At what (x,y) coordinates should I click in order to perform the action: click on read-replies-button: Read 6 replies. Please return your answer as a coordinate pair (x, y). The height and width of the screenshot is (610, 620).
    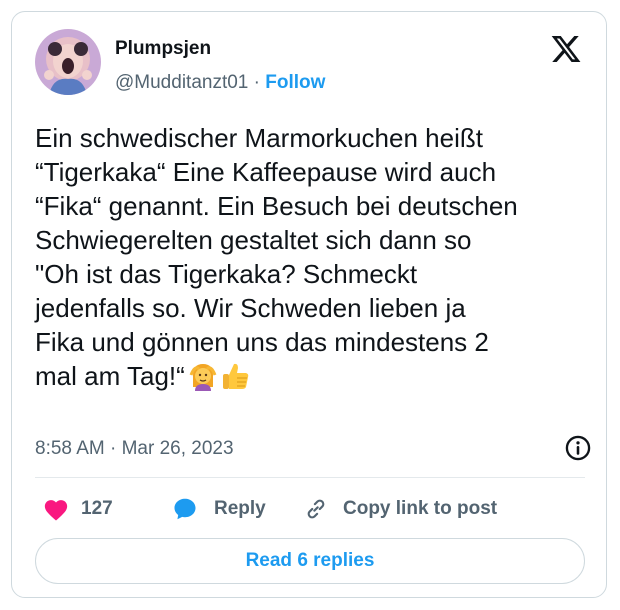
    Looking at the image, I should click on (310, 561).